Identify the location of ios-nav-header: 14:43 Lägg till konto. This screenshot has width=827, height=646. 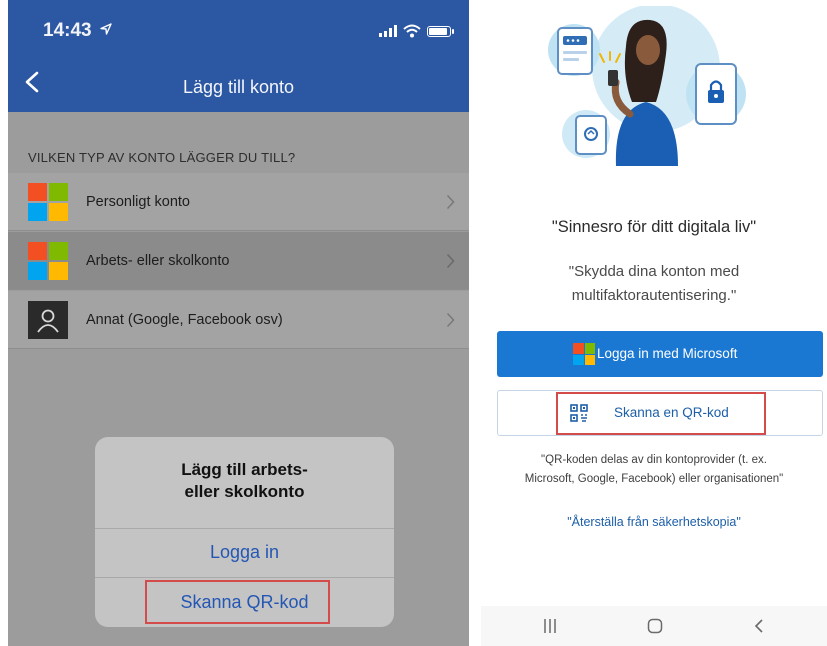
(238, 56).